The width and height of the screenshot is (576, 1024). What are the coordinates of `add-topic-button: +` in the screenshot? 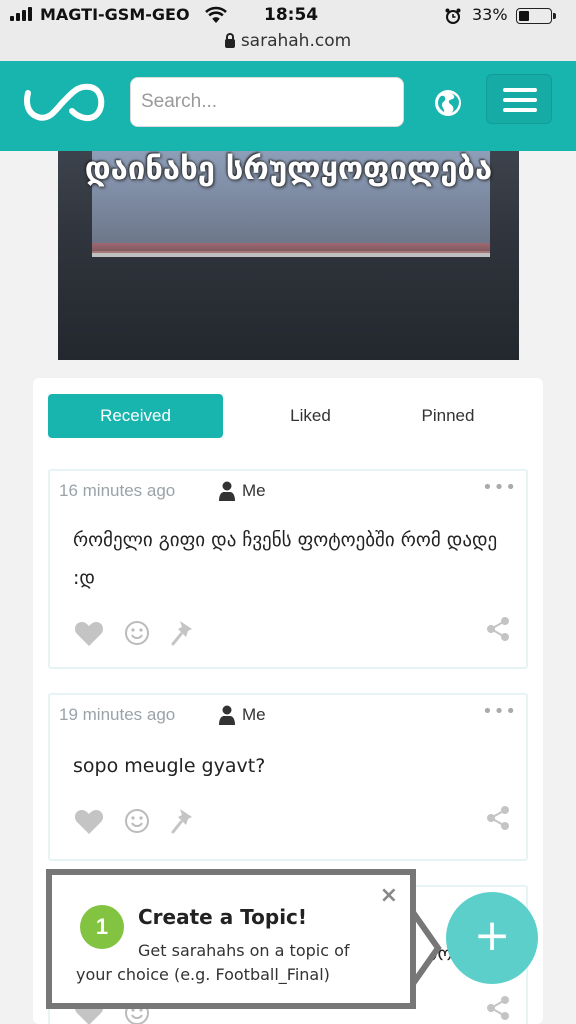 It's located at (492, 938).